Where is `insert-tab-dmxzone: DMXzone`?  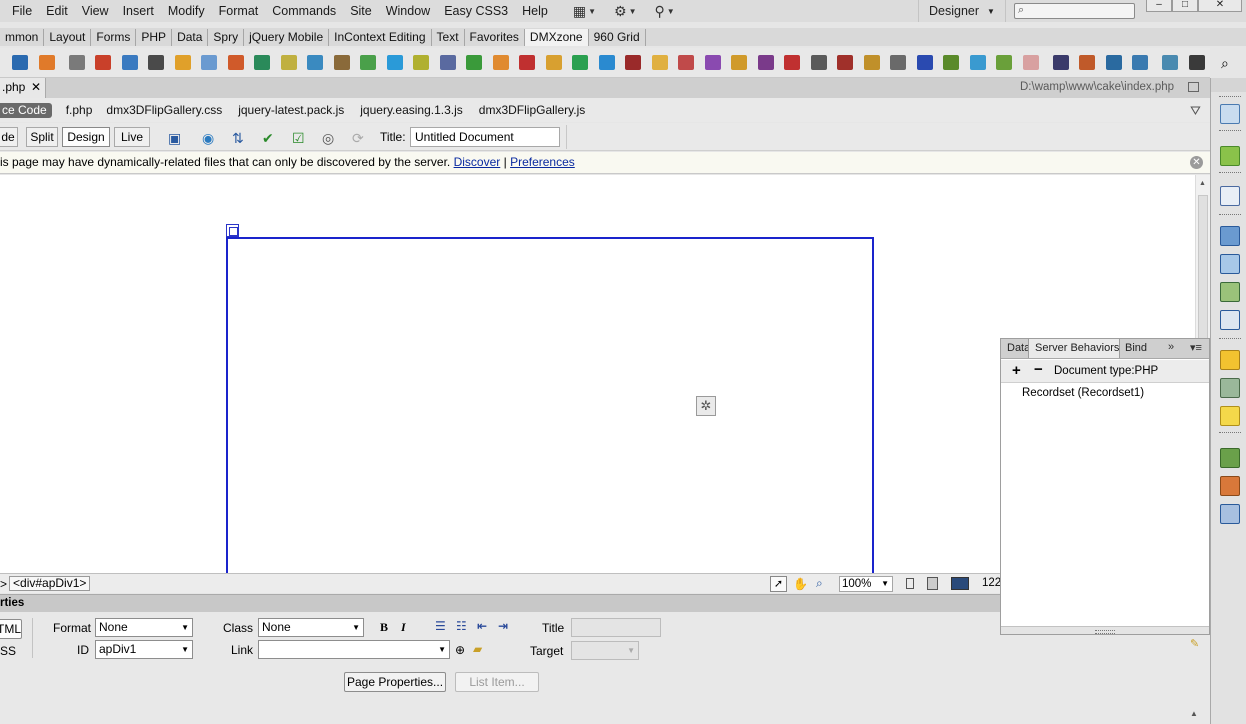
insert-tab-dmxzone: DMXzone is located at coordinates (556, 37).